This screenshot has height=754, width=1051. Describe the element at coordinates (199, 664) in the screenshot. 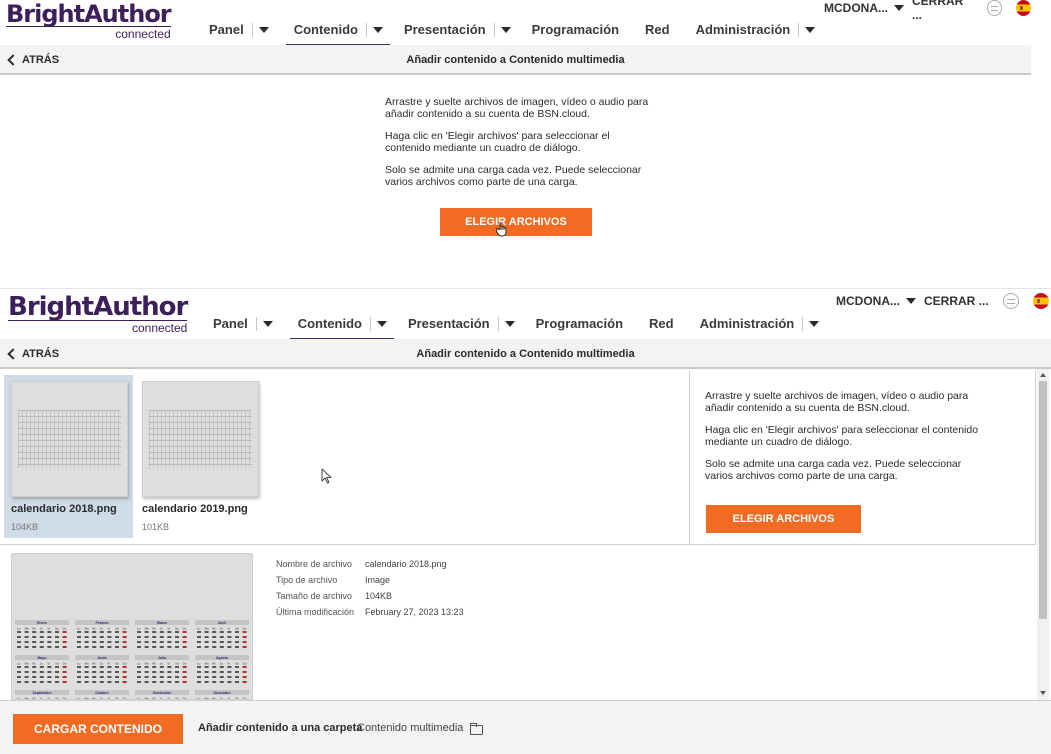

I see `calendar-weekday-label: Lu` at that location.